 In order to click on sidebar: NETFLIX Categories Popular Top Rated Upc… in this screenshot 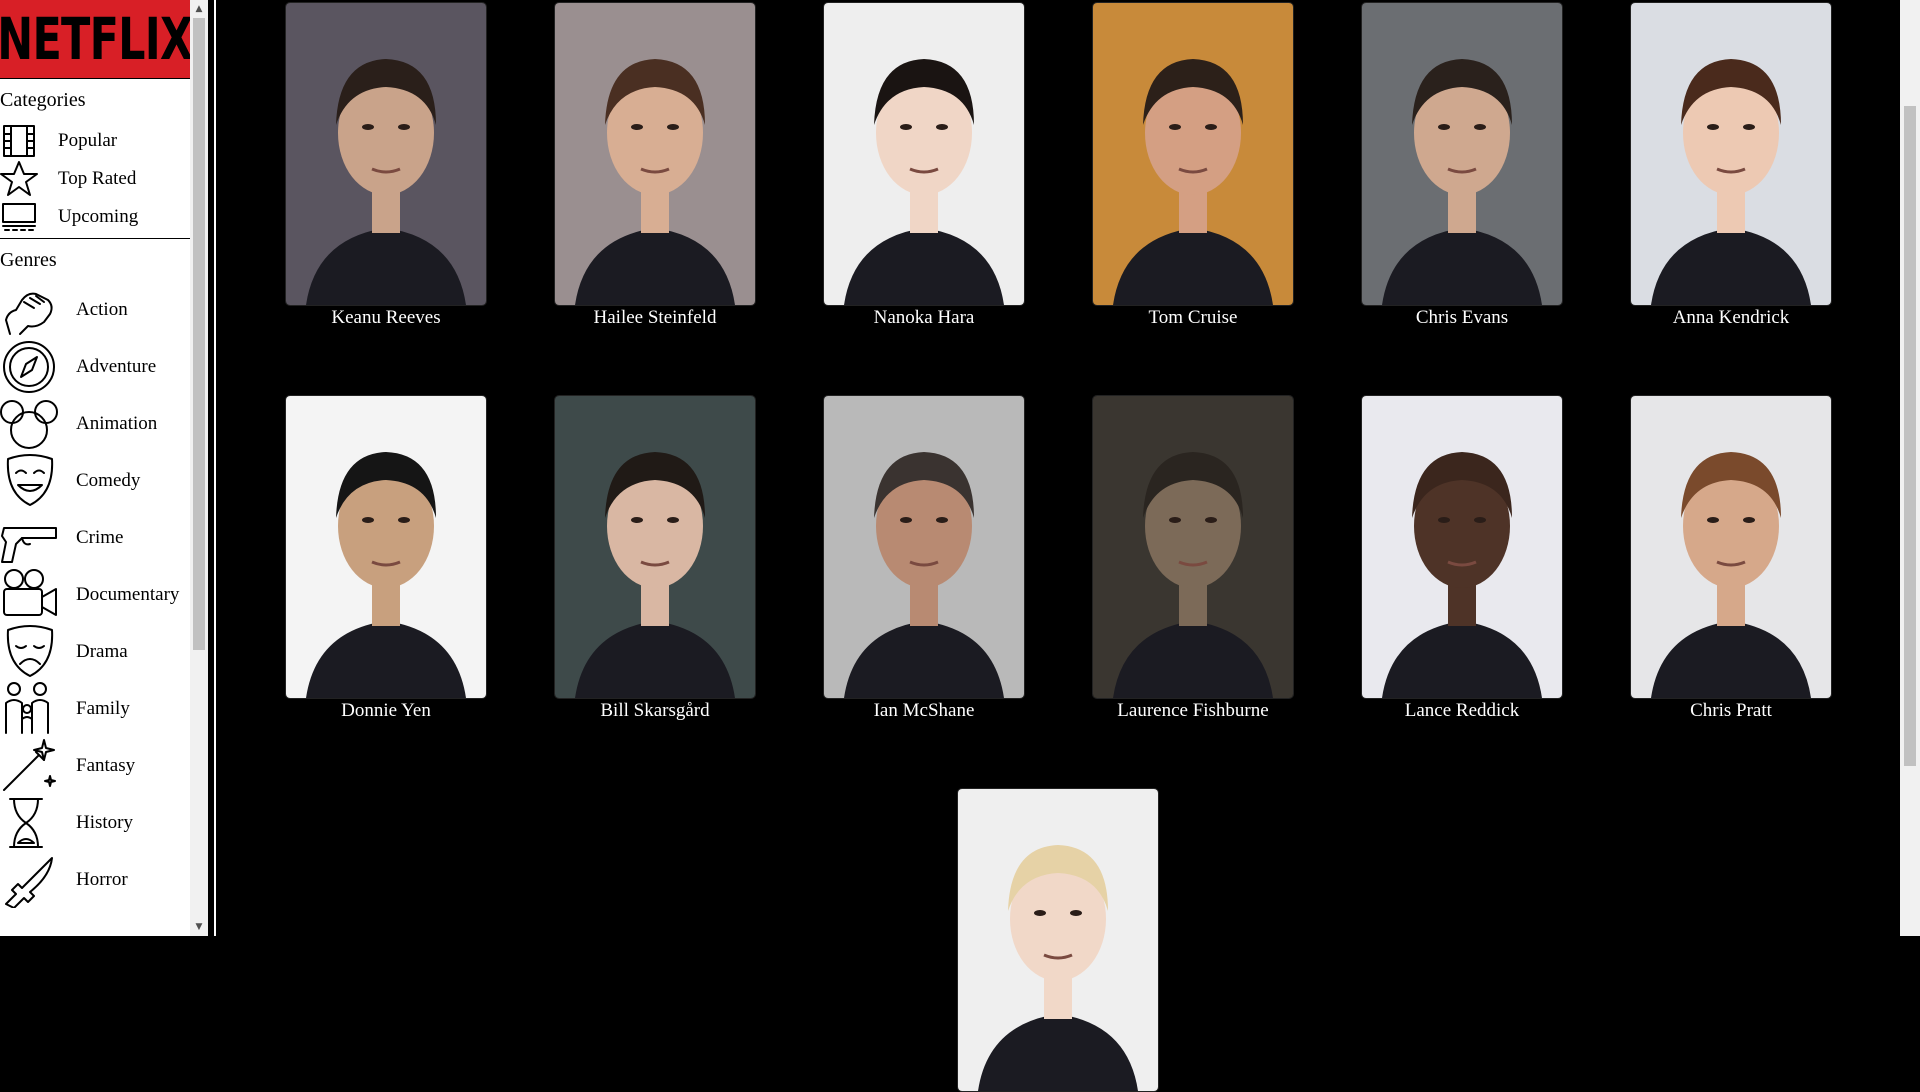, I will do `click(95, 468)`.